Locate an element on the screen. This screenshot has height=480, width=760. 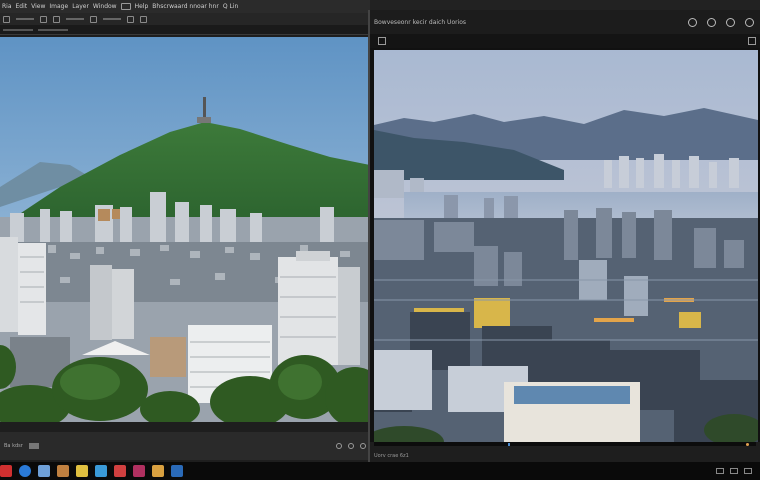
help-icon is located at coordinates (692, 22).